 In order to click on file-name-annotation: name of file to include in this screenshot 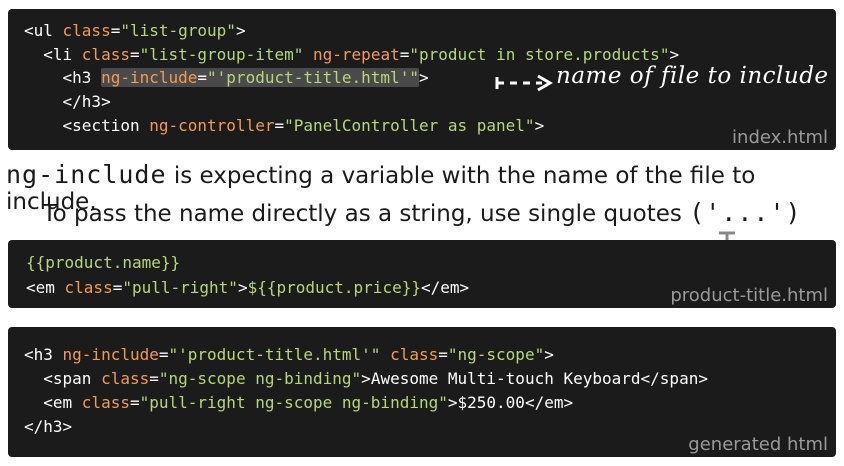, I will do `click(692, 76)`.